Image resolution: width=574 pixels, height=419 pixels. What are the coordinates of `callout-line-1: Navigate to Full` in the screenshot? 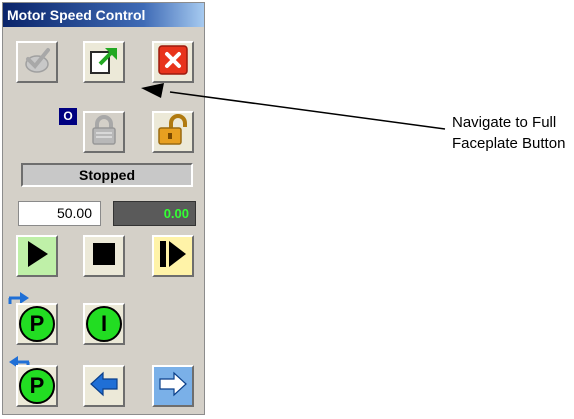 It's located at (504, 122).